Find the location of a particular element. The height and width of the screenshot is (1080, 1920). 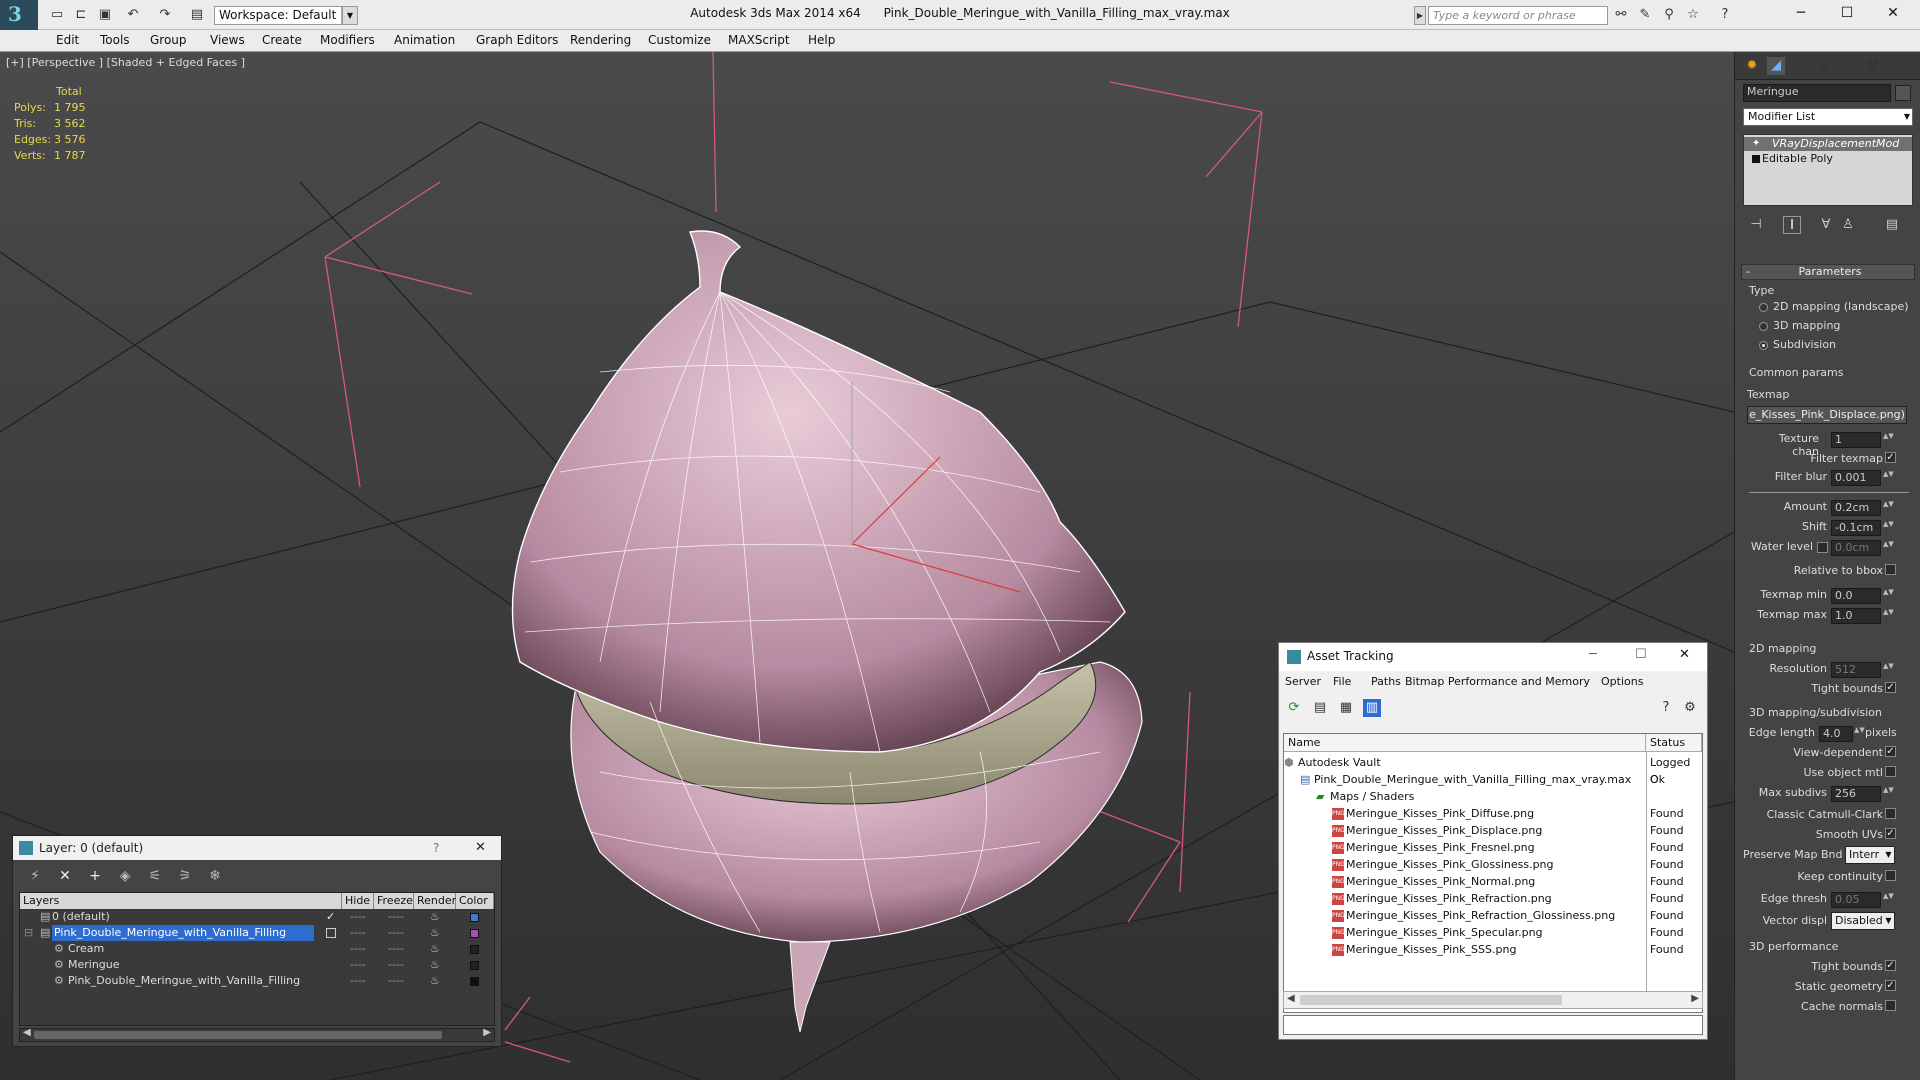

tight-bounds2-checkbox: ✓ is located at coordinates (1890, 965).